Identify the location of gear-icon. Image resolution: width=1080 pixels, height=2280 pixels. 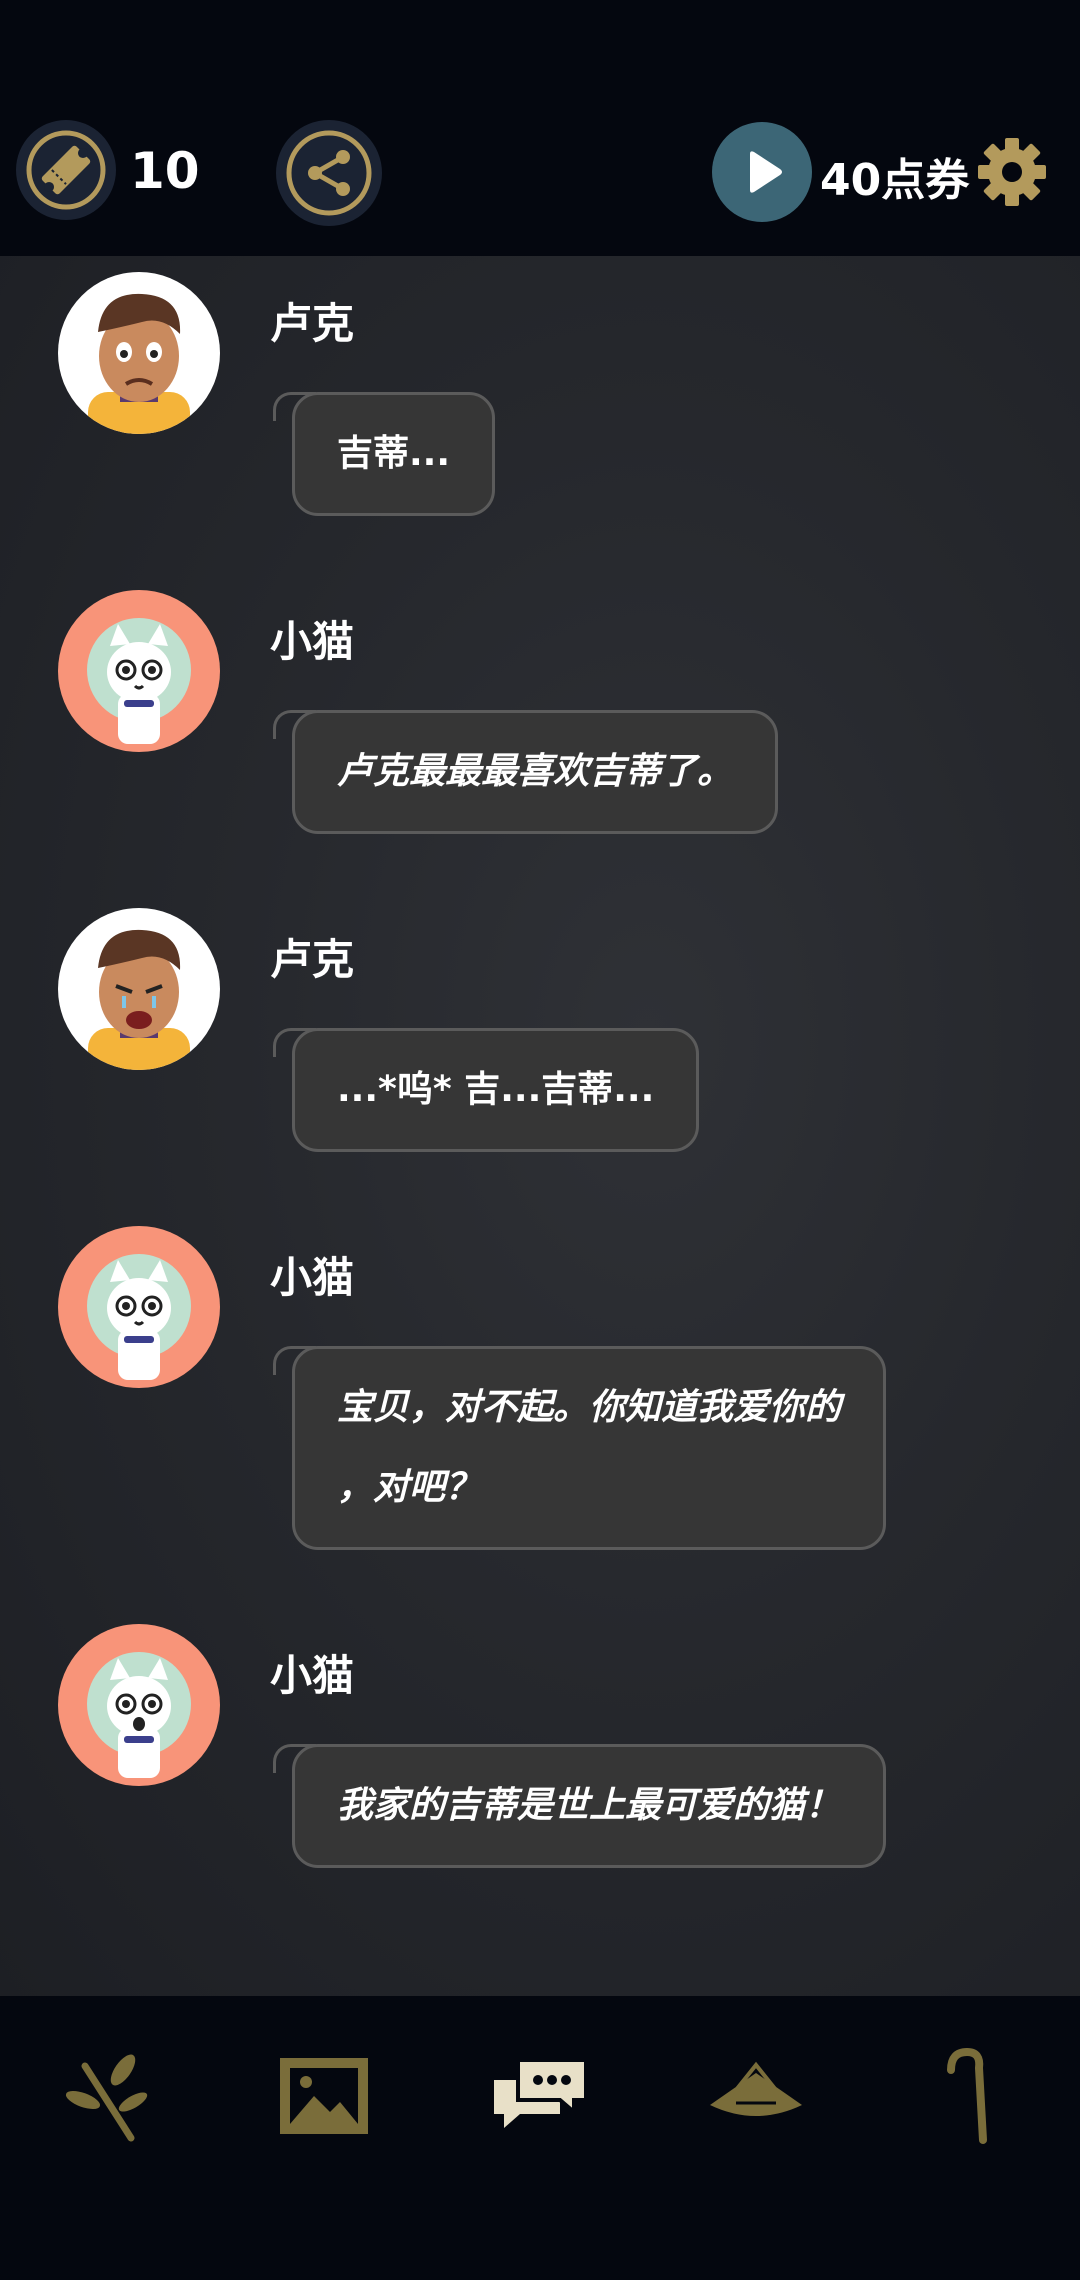
(1012, 172).